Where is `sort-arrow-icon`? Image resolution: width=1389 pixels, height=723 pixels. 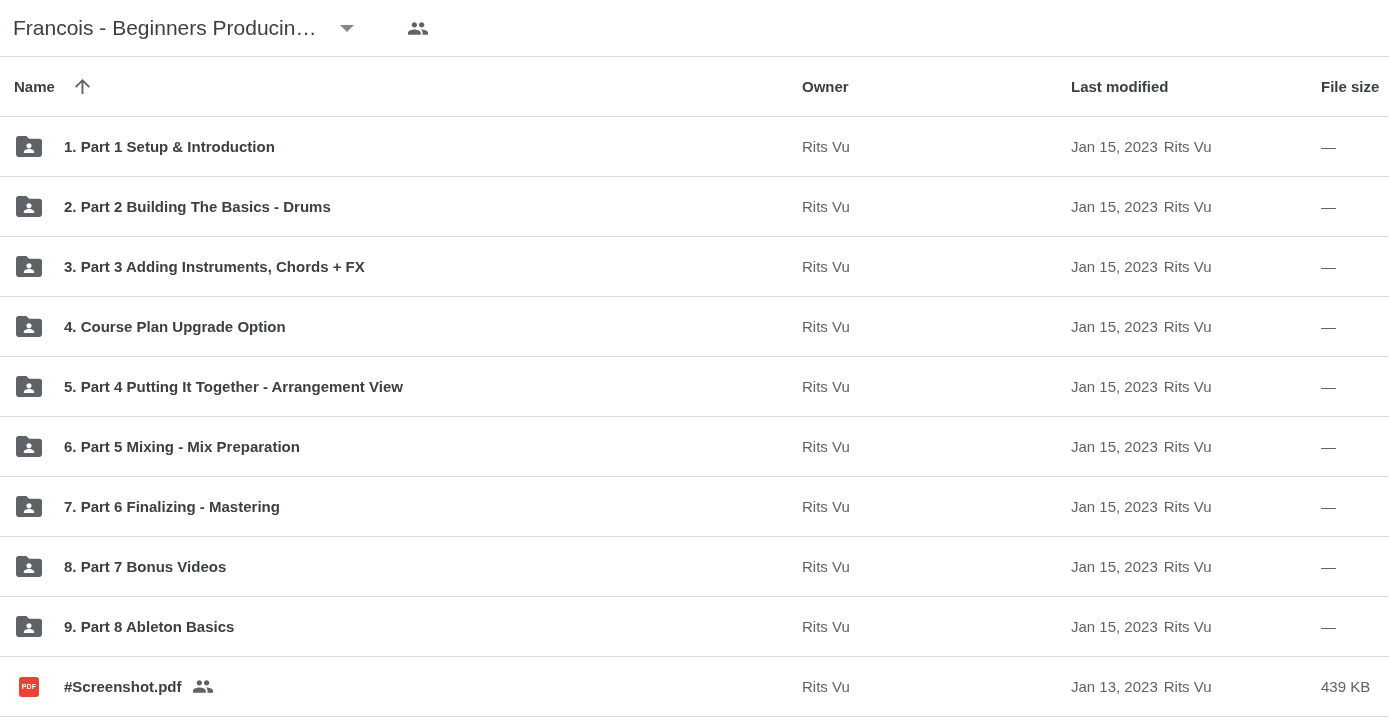 sort-arrow-icon is located at coordinates (82, 86).